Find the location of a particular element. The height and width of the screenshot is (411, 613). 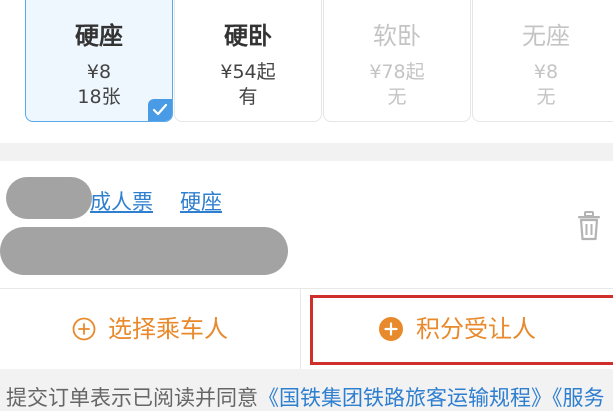

seat-price: ¥78起 is located at coordinates (397, 72).